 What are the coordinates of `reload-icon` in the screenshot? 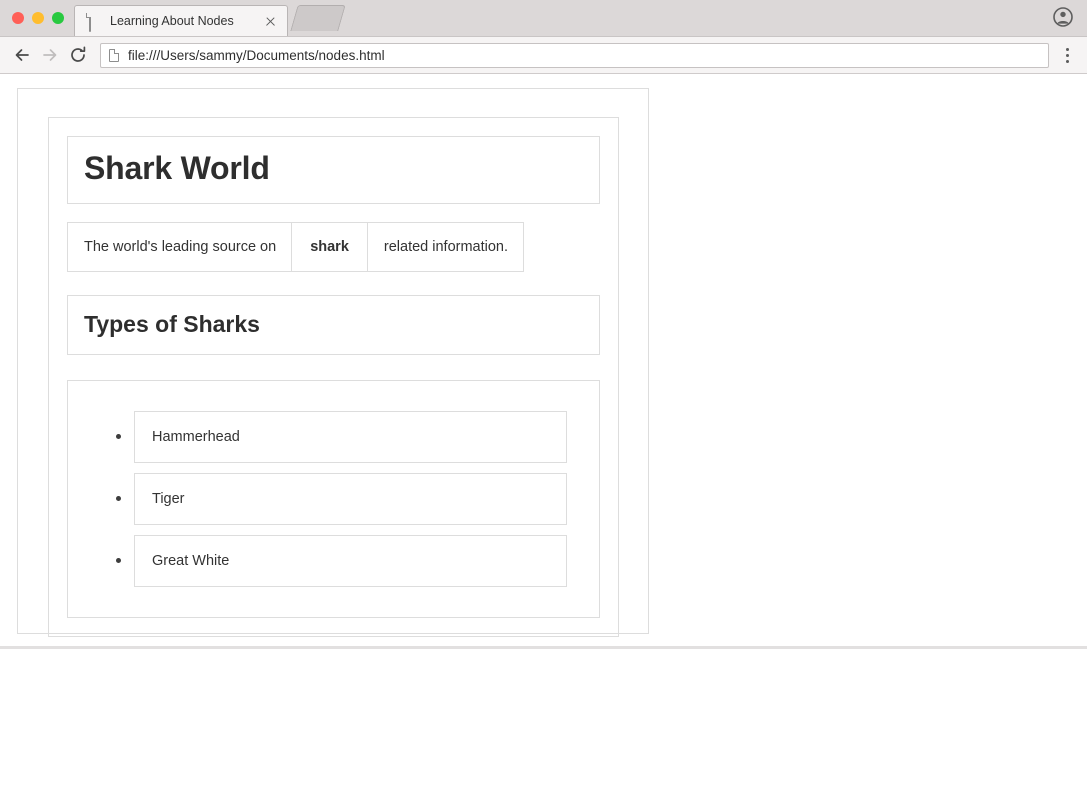 It's located at (78, 55).